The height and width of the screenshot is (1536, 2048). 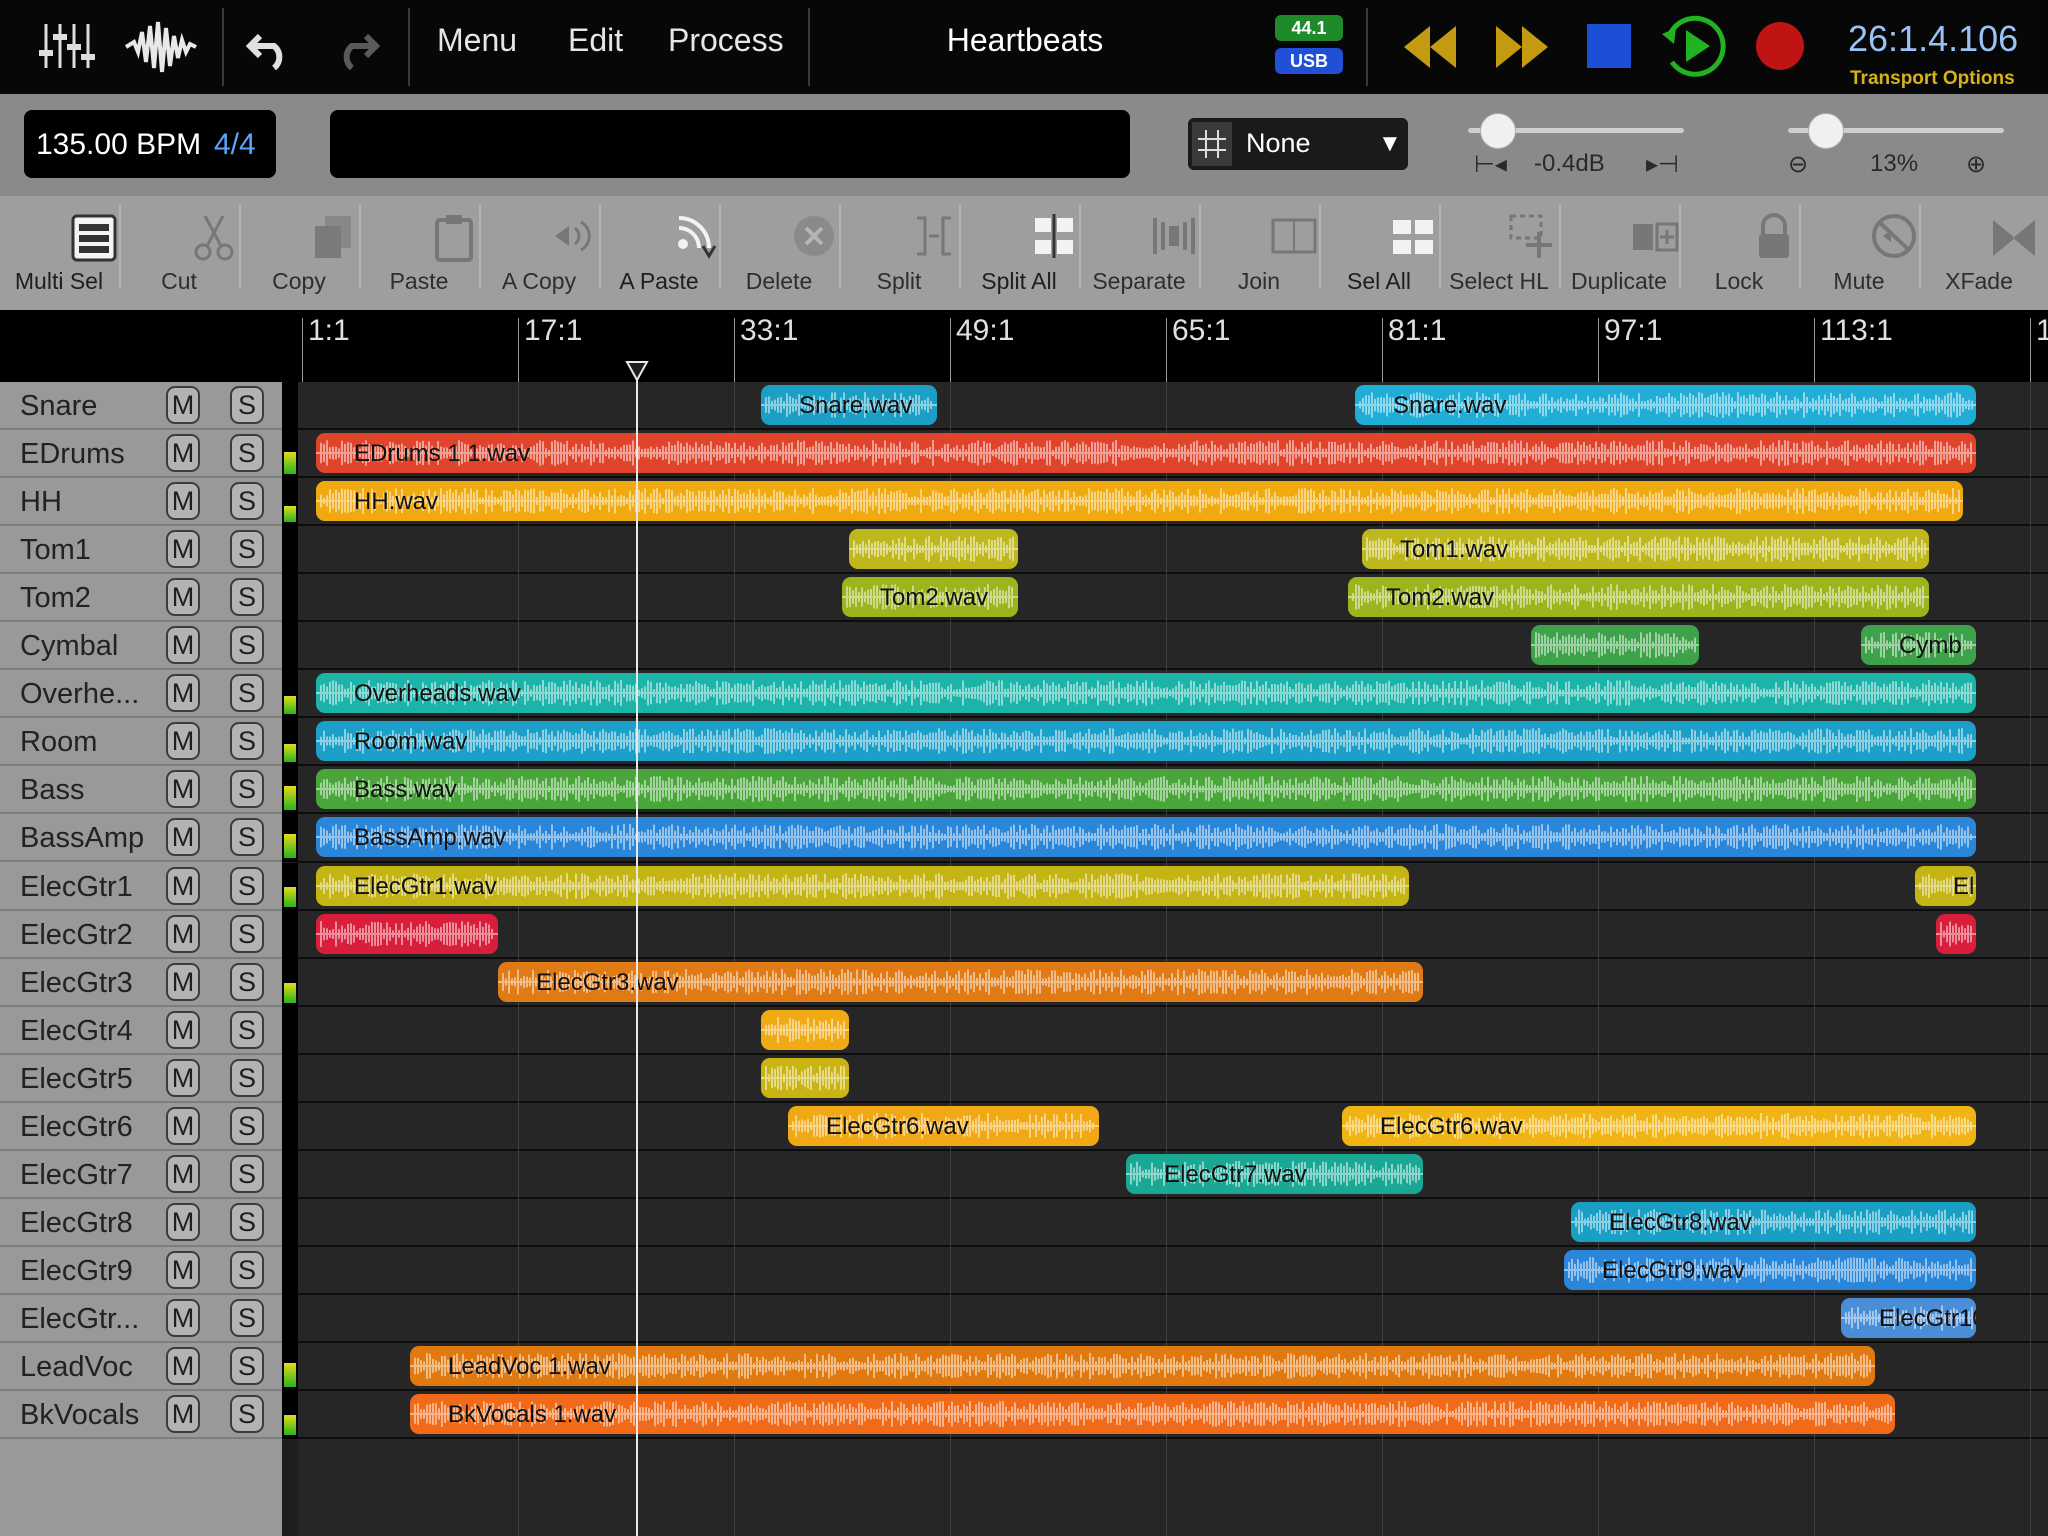 I want to click on audio-clip: Bass.wav, so click(x=1146, y=789).